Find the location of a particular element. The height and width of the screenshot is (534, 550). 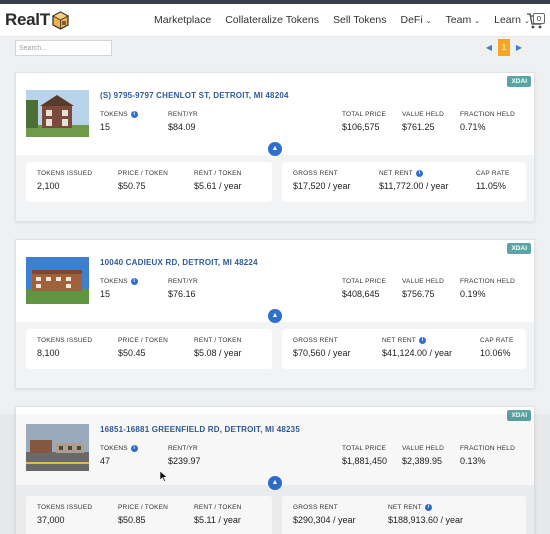

price-token-value: $50.75 is located at coordinates (132, 186).